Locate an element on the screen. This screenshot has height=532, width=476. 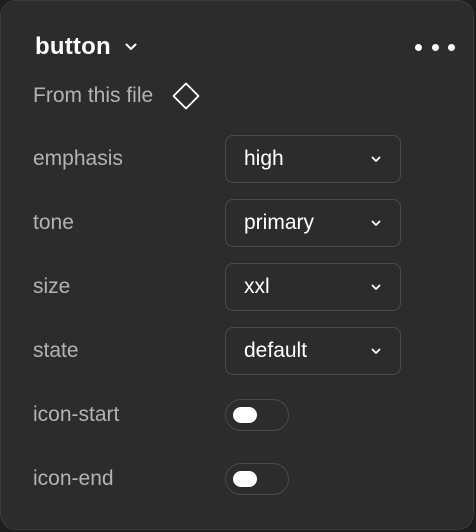
state-select: default is located at coordinates (313, 351).